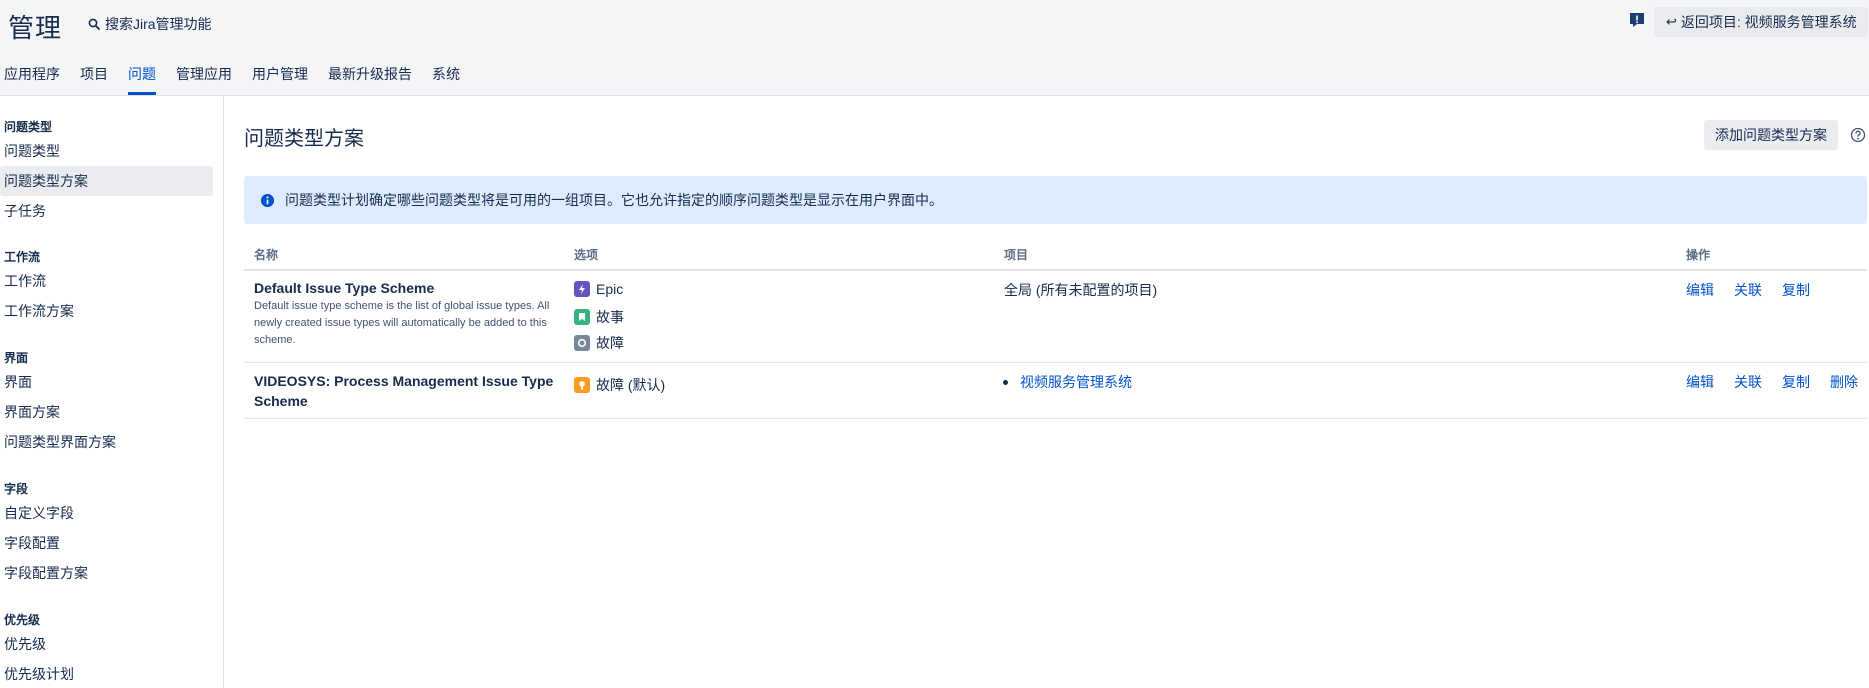  What do you see at coordinates (1076, 382) in the screenshot?
I see `project-link: 视频服务管理系统` at bounding box center [1076, 382].